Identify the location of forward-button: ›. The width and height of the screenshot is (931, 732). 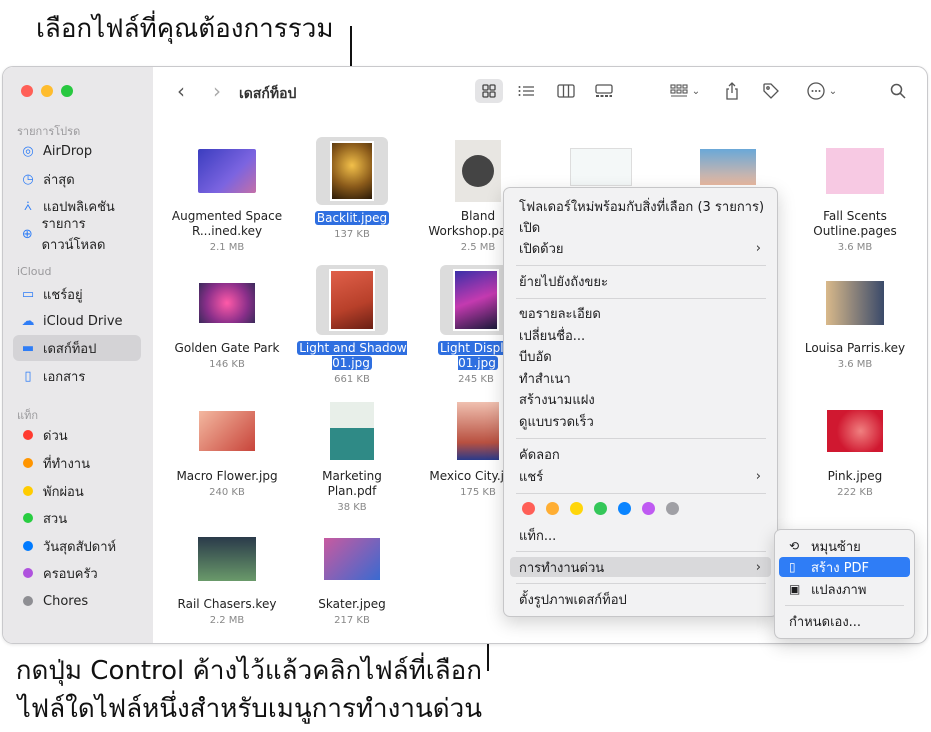
(217, 91).